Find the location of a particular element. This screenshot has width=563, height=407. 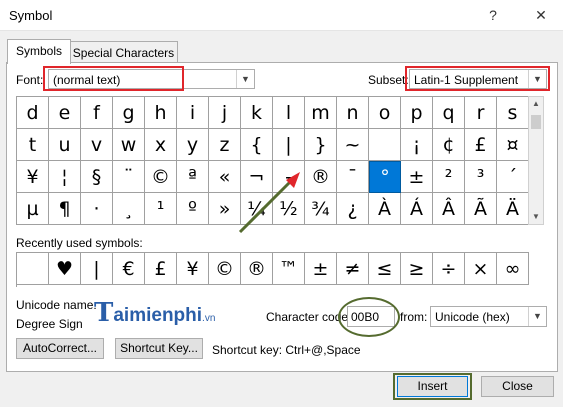

symbol-cell: u is located at coordinates (65, 145).